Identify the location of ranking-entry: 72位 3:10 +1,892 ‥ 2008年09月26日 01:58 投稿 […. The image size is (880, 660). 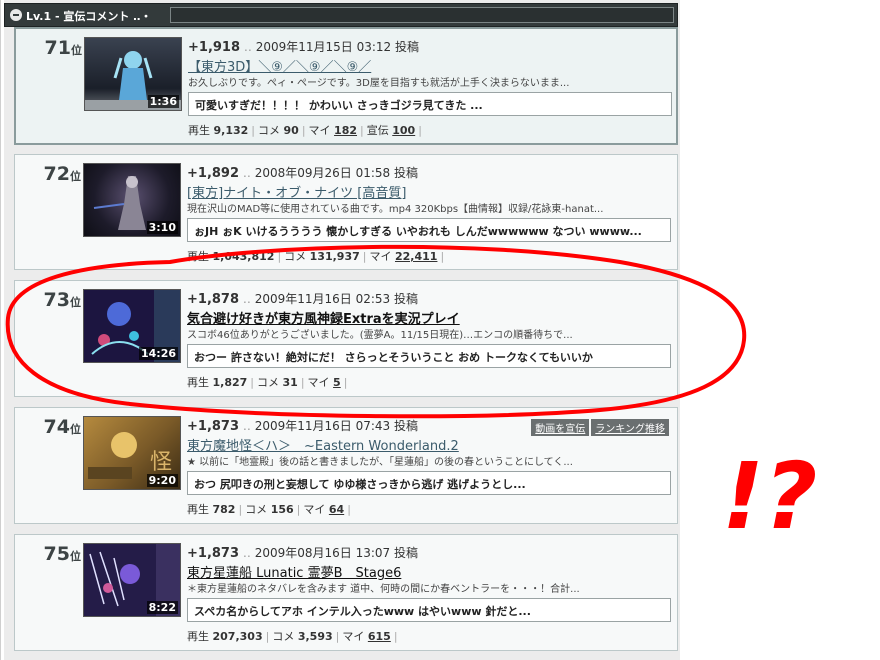
(346, 212).